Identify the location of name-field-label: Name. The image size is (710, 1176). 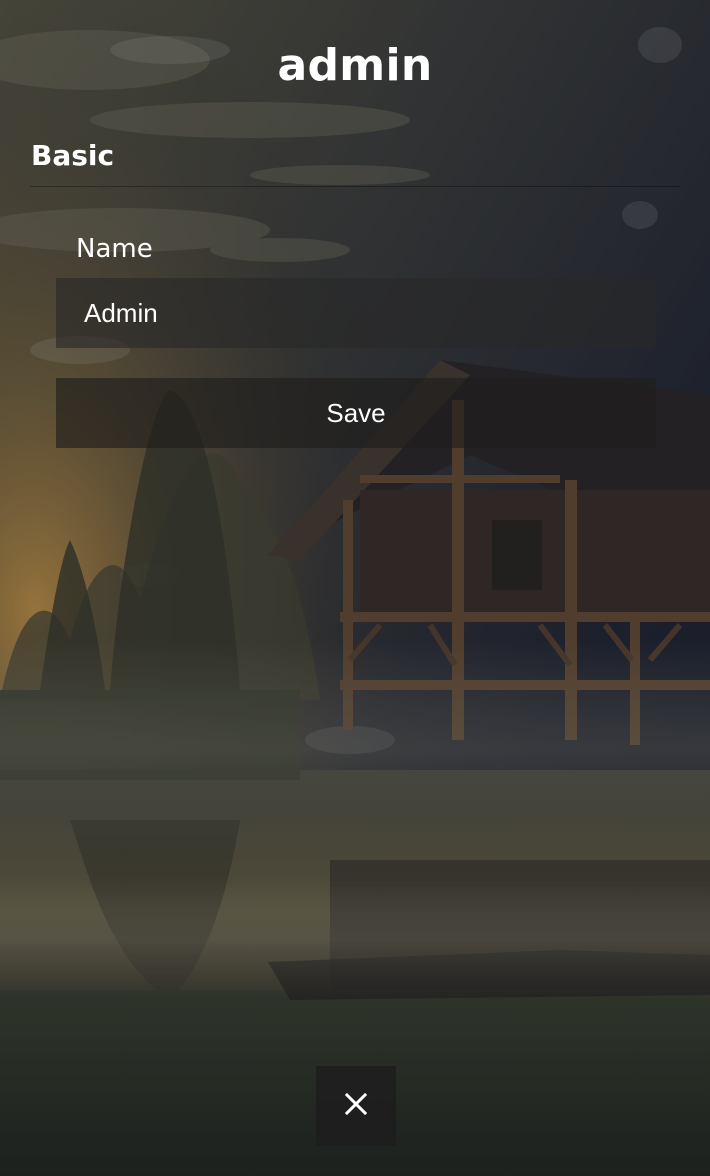
(114, 249).